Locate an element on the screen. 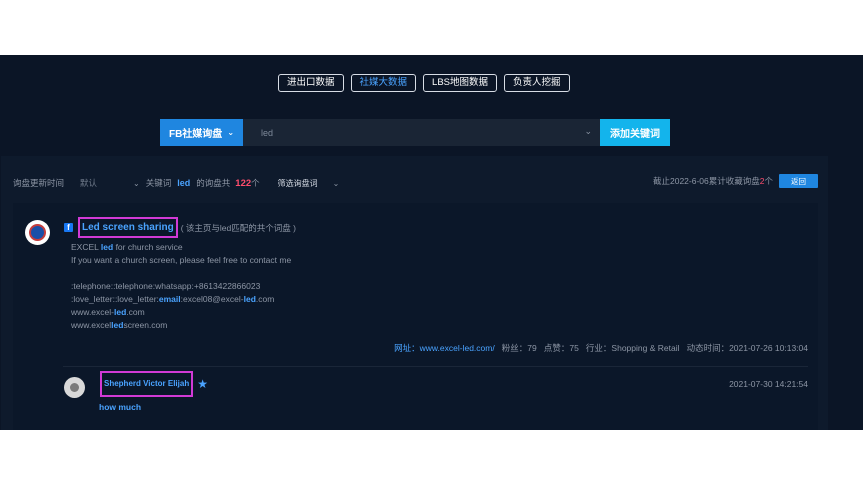  inquiry-count: 122 is located at coordinates (243, 183).